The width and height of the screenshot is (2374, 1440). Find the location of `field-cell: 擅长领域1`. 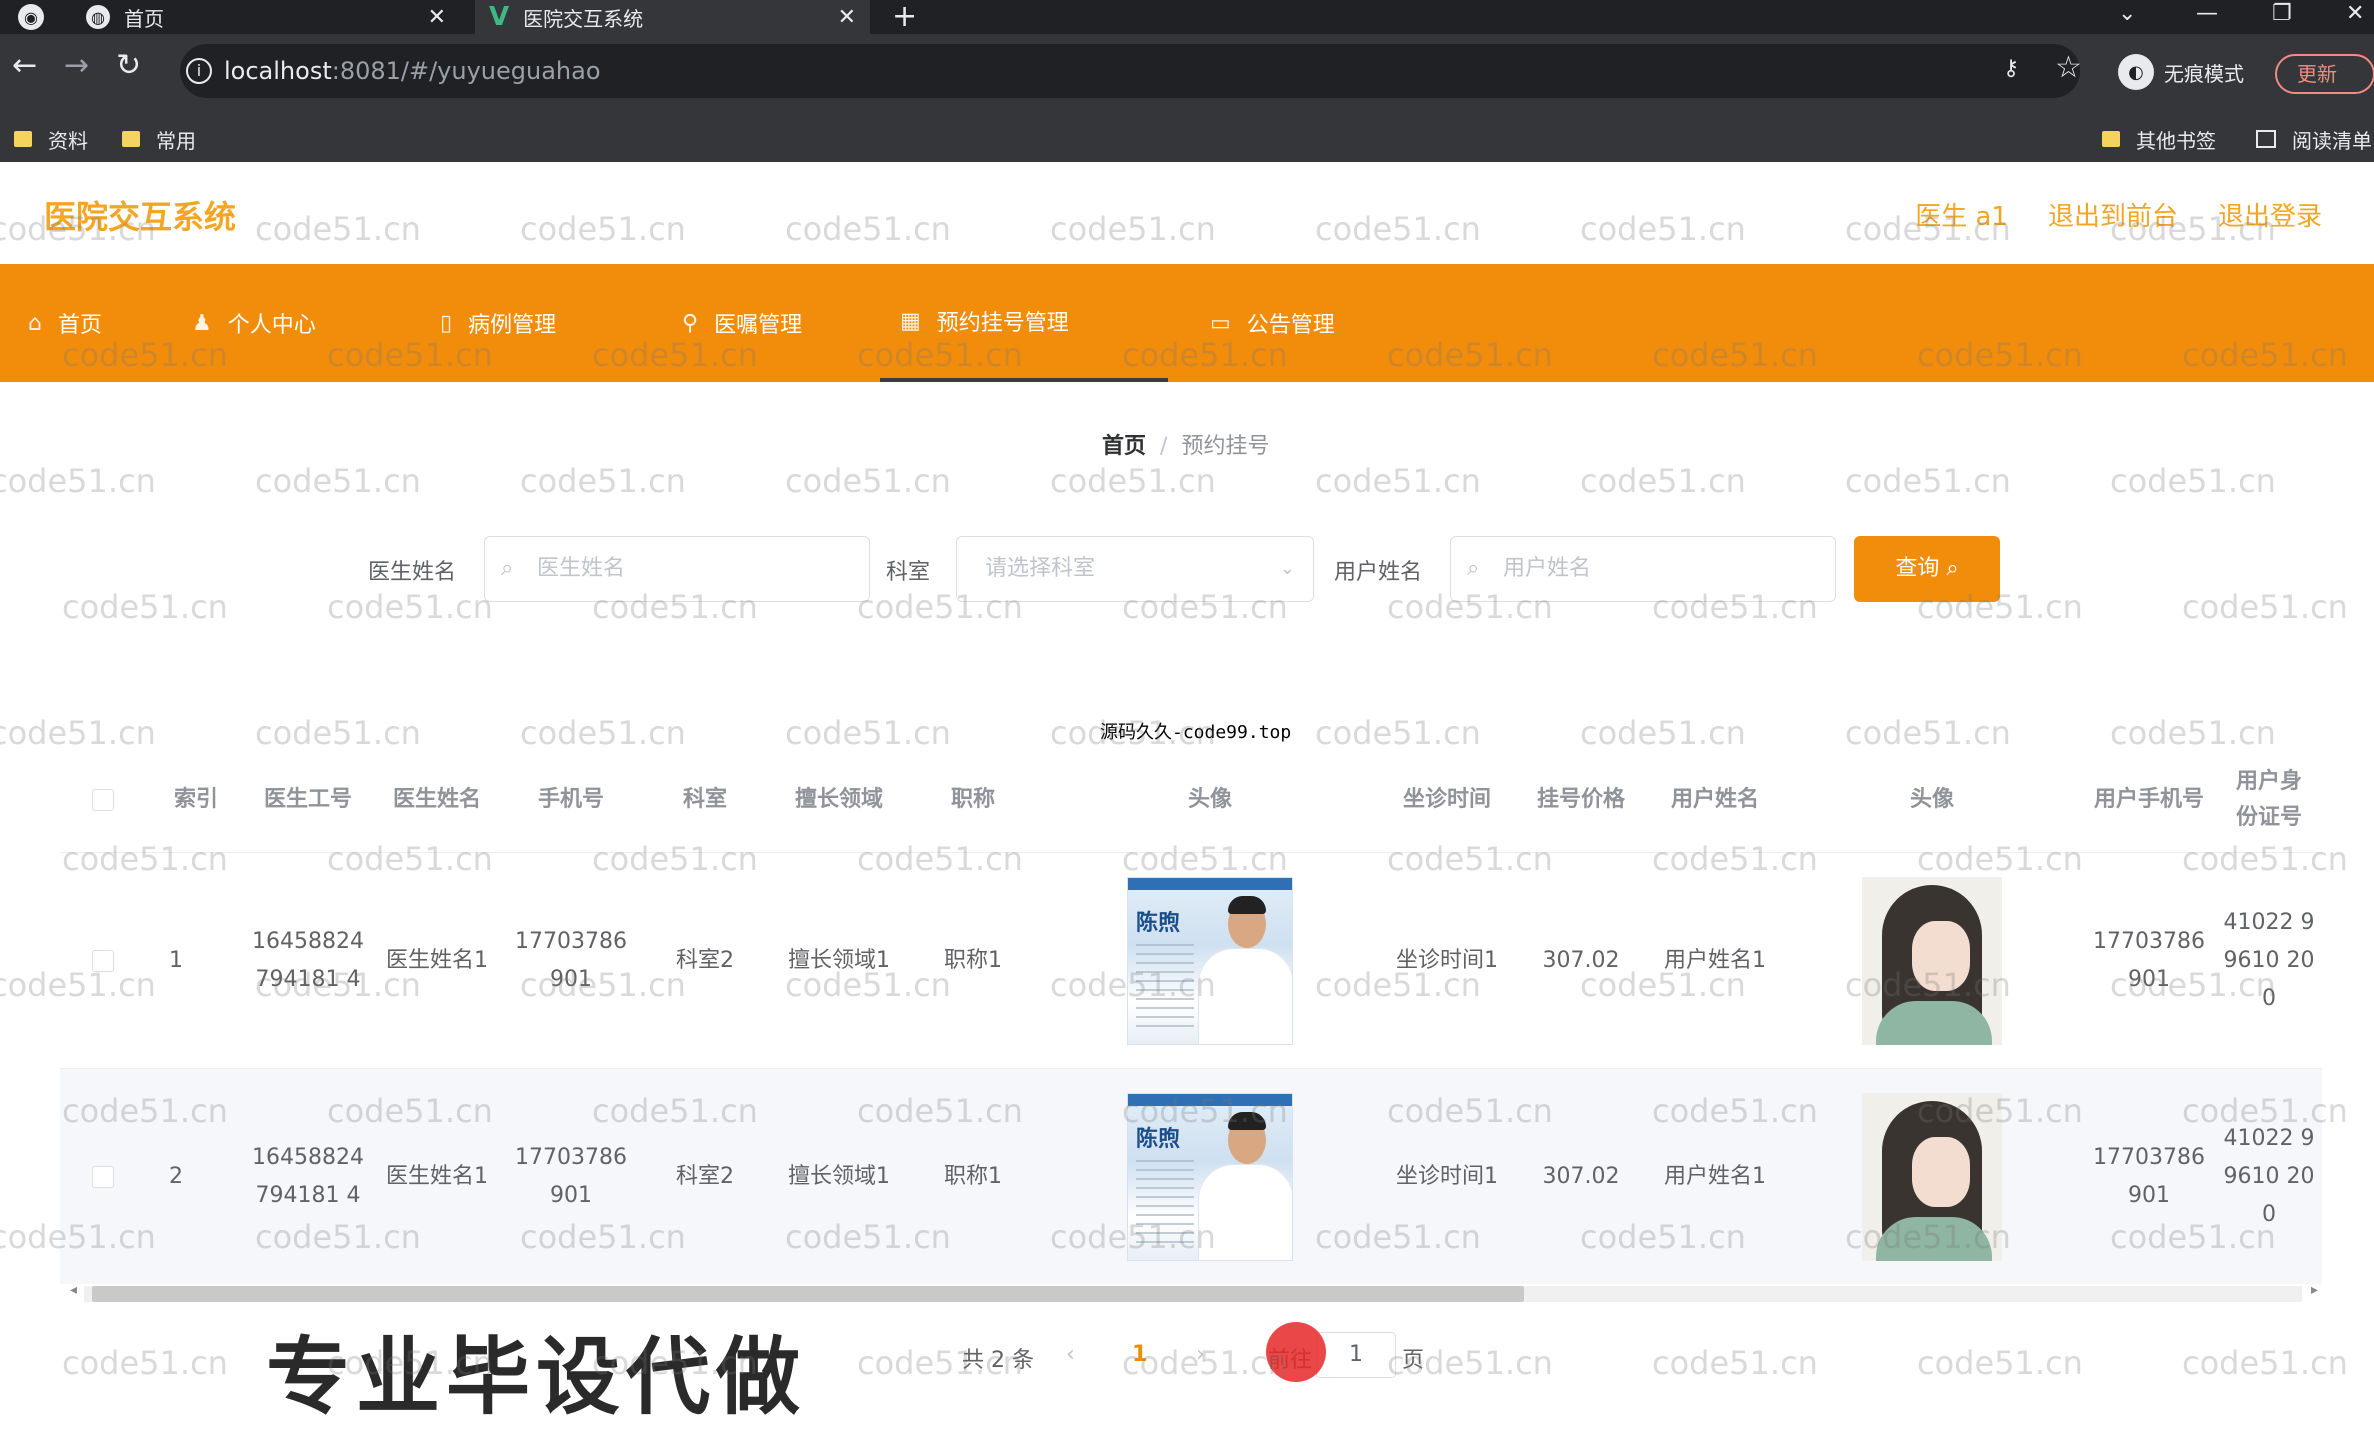

field-cell: 擅长领域1 is located at coordinates (839, 960).